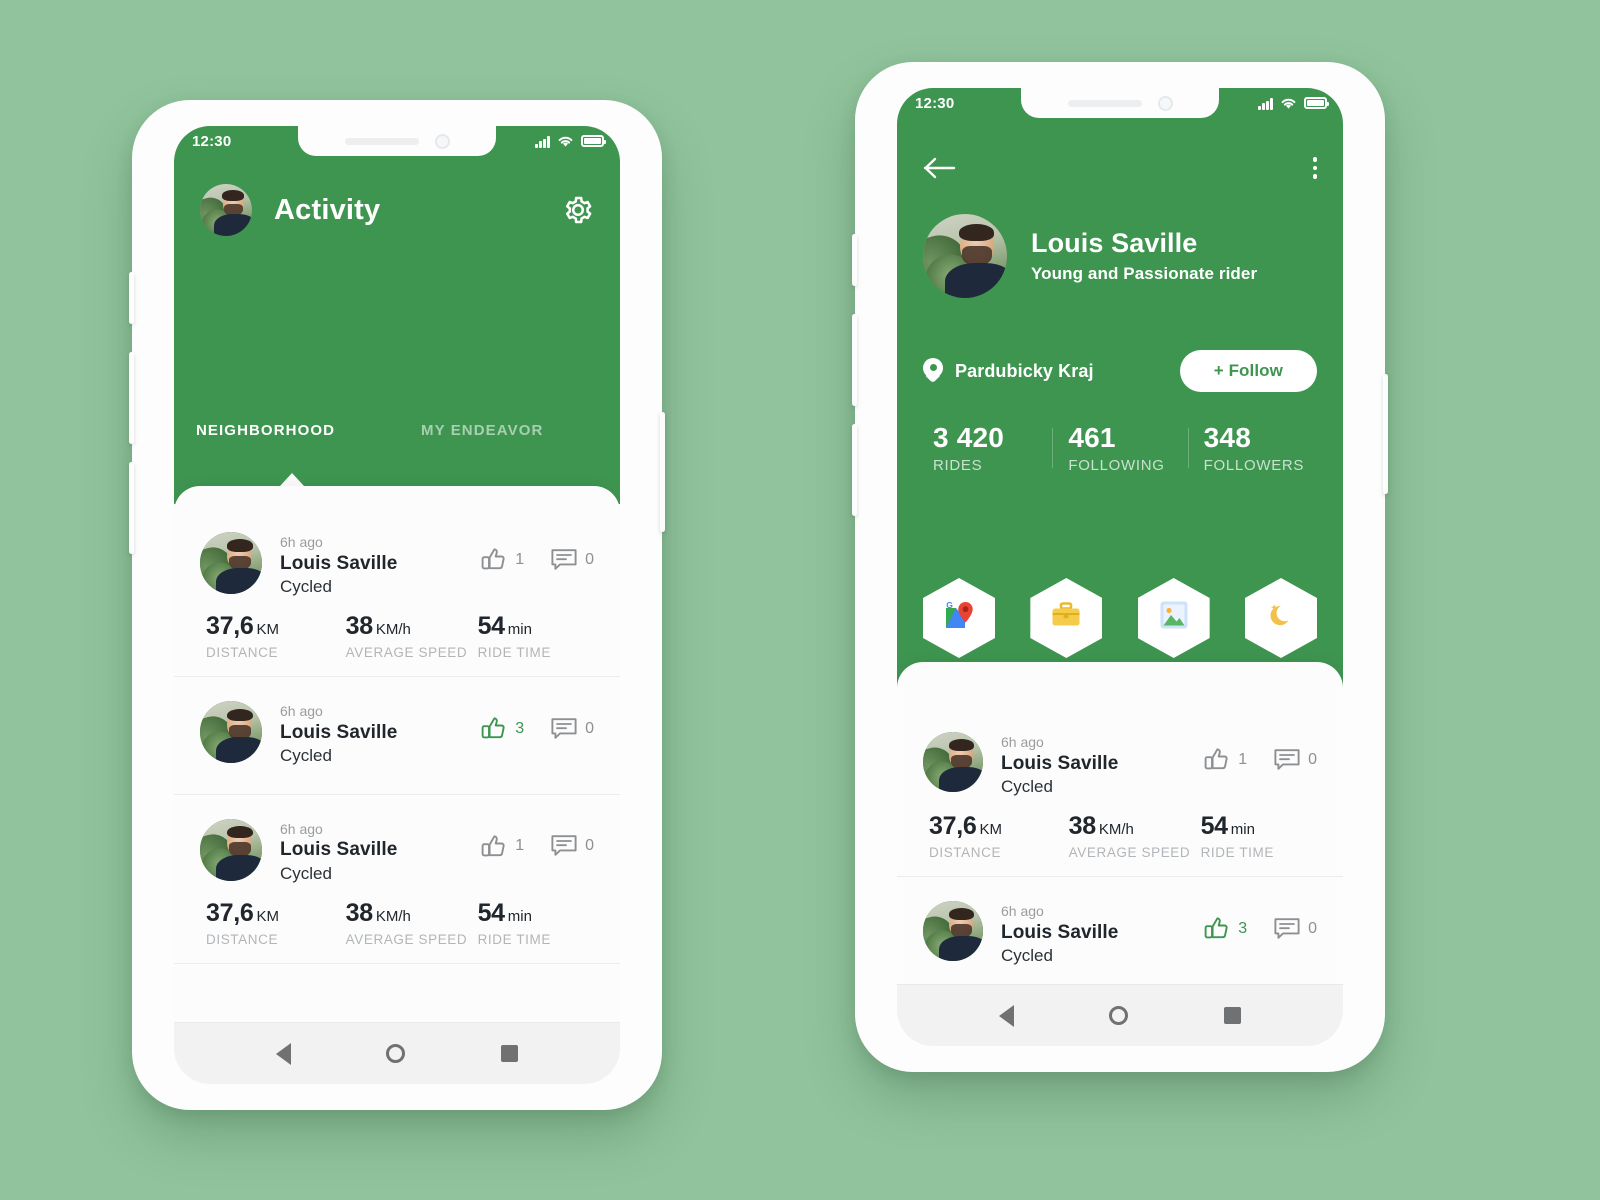  I want to click on earpiece-speaker, so click(1104, 103).